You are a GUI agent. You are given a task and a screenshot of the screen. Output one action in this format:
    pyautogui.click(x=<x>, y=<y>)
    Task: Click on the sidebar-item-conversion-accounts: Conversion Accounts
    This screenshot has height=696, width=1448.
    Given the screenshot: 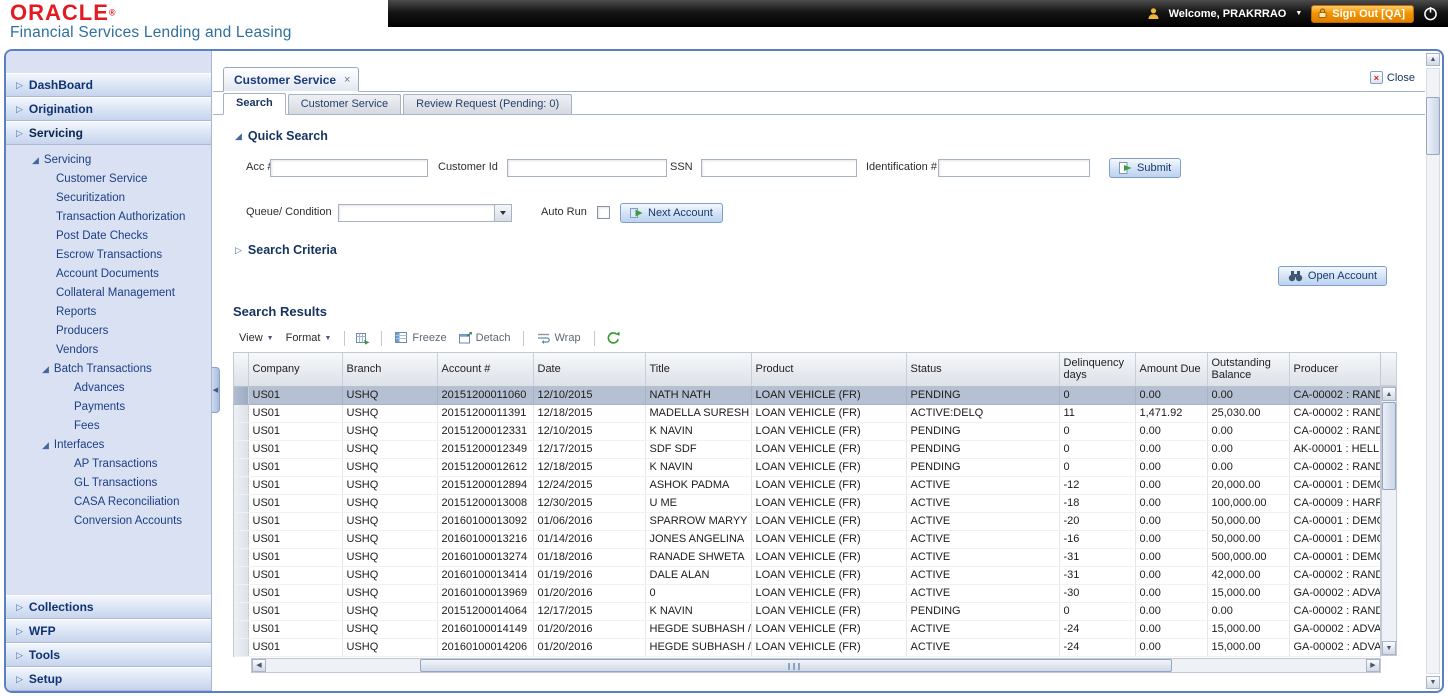 What is the action you would take?
    pyautogui.click(x=108, y=521)
    